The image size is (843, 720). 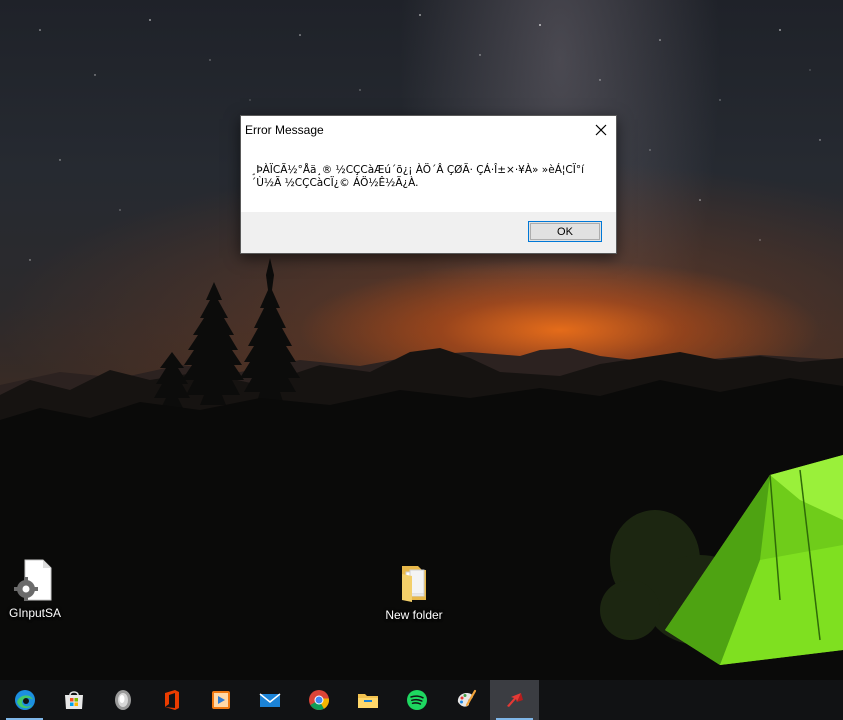 I want to click on office-icon, so click(x=171, y=700).